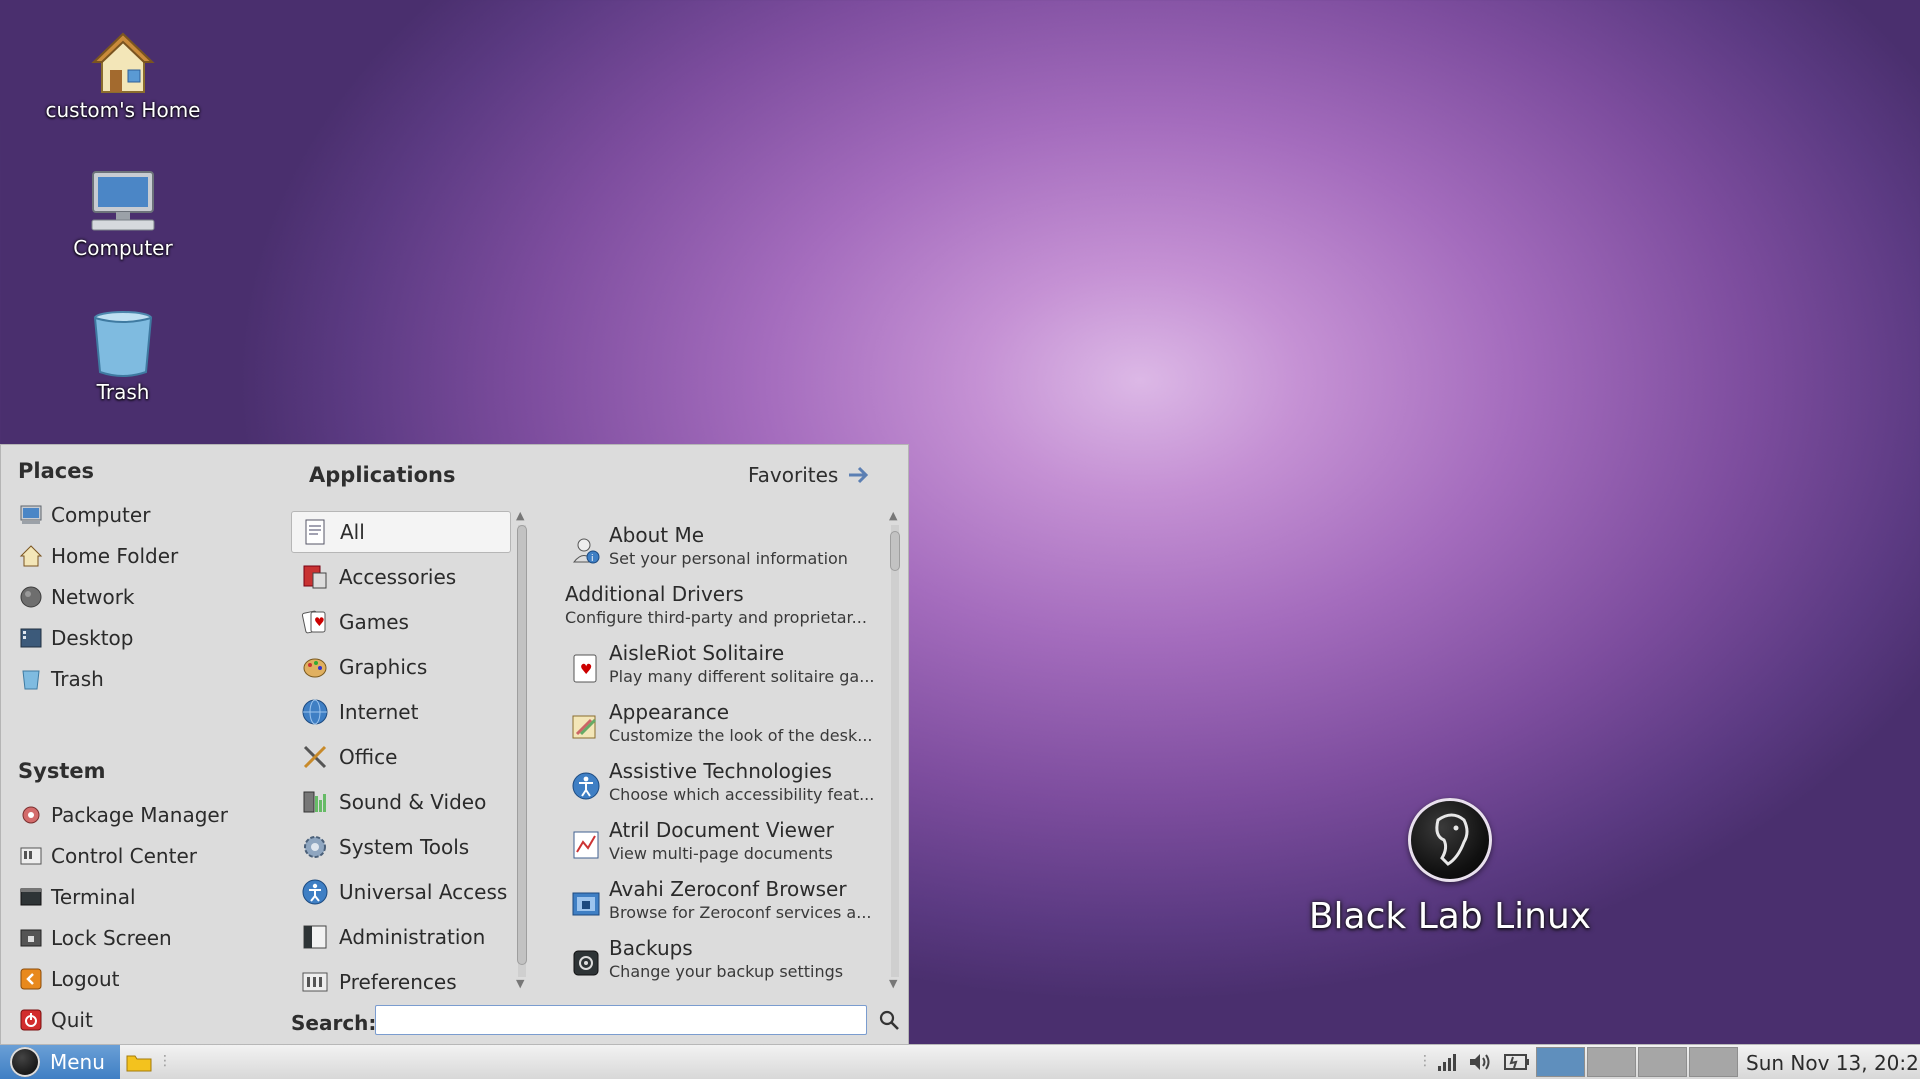  I want to click on clock: Sun Nov 13, 20:28, so click(1833, 1063).